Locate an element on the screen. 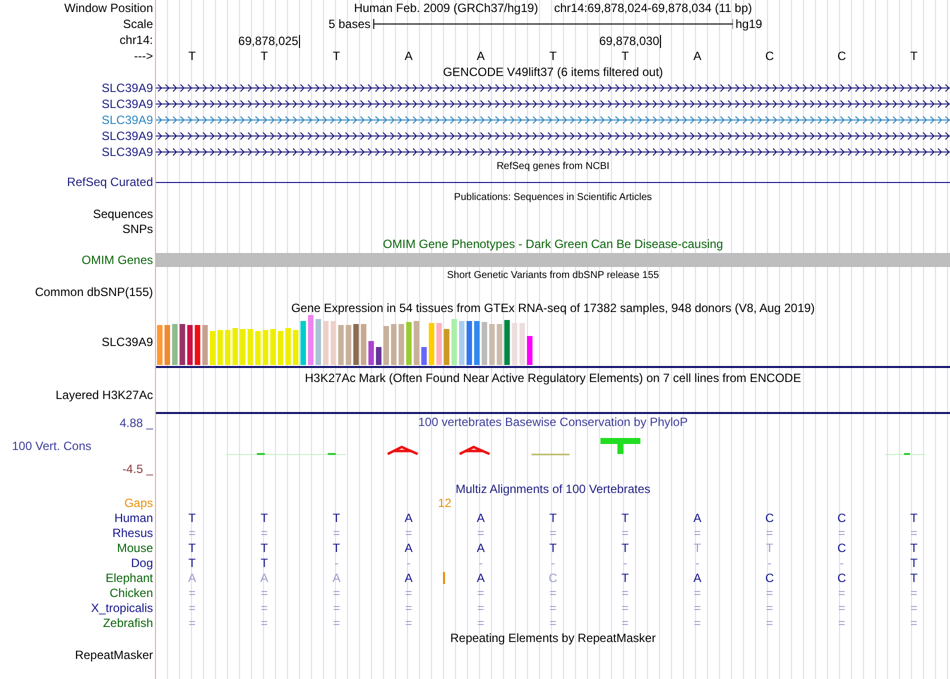 This screenshot has width=950, height=679. position-text: chr14:69,878,024-69,878,034 (11 bp) is located at coordinates (653, 8).